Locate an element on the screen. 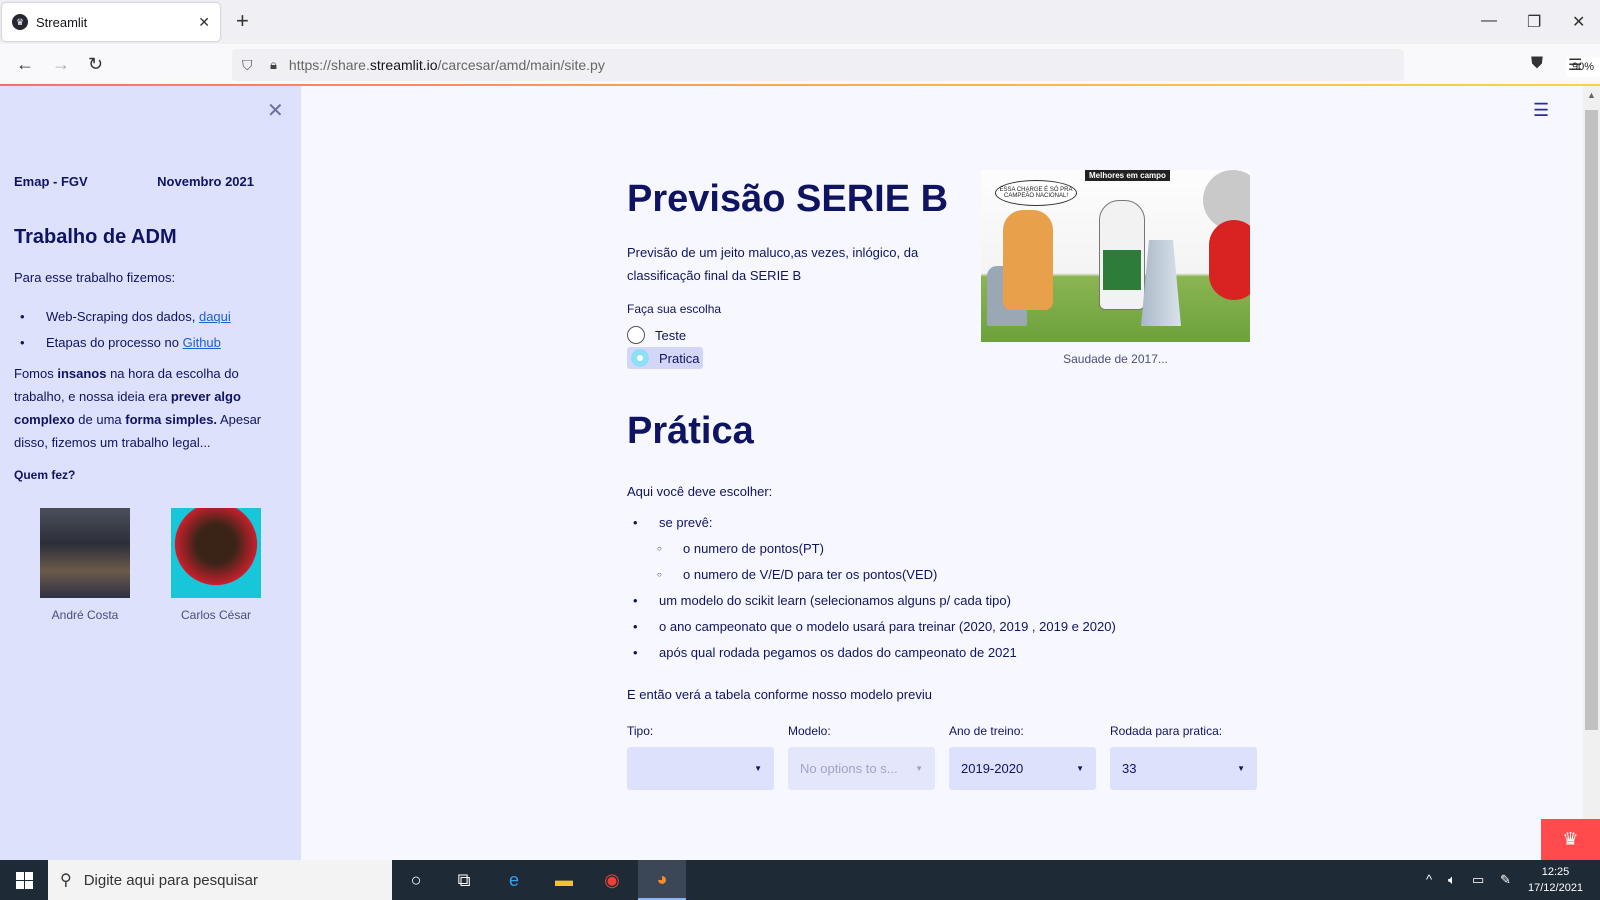 The height and width of the screenshot is (900, 1600). shield-icon: ⛉ is located at coordinates (250, 65).